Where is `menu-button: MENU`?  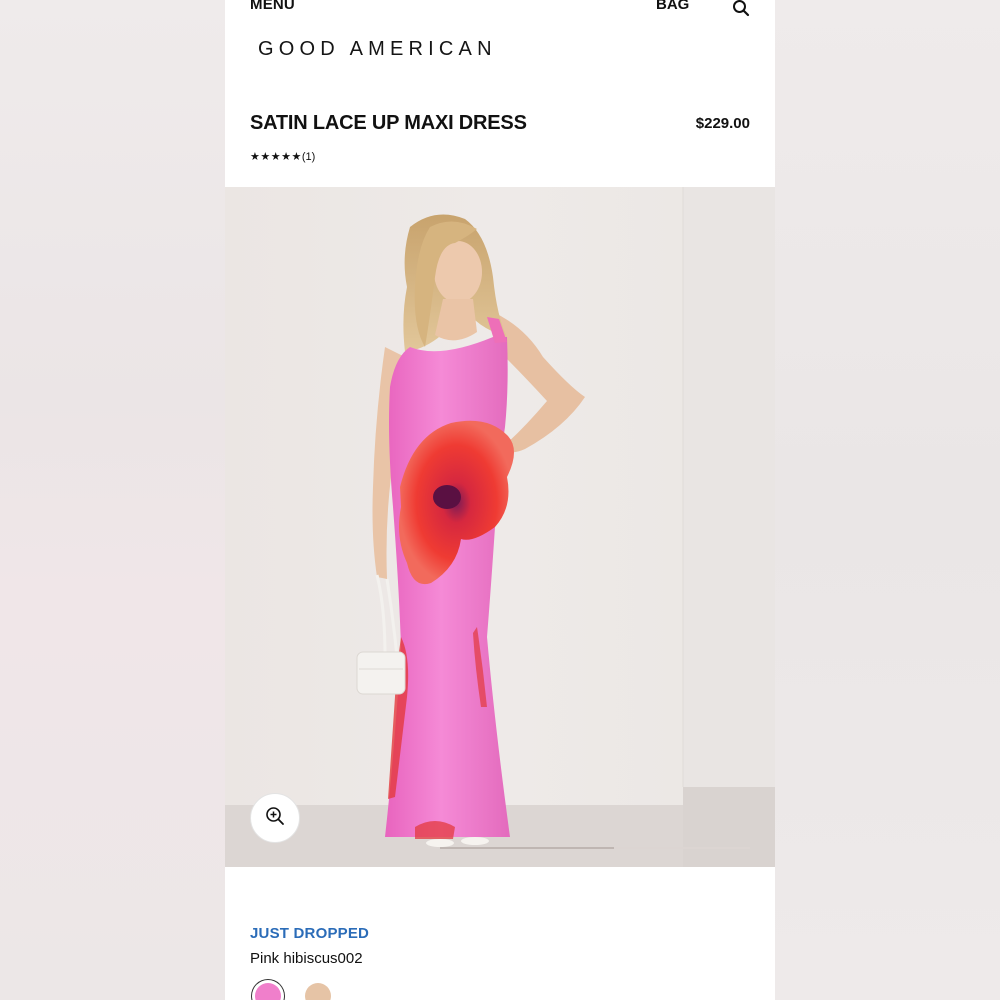
menu-button: MENU is located at coordinates (272, 6).